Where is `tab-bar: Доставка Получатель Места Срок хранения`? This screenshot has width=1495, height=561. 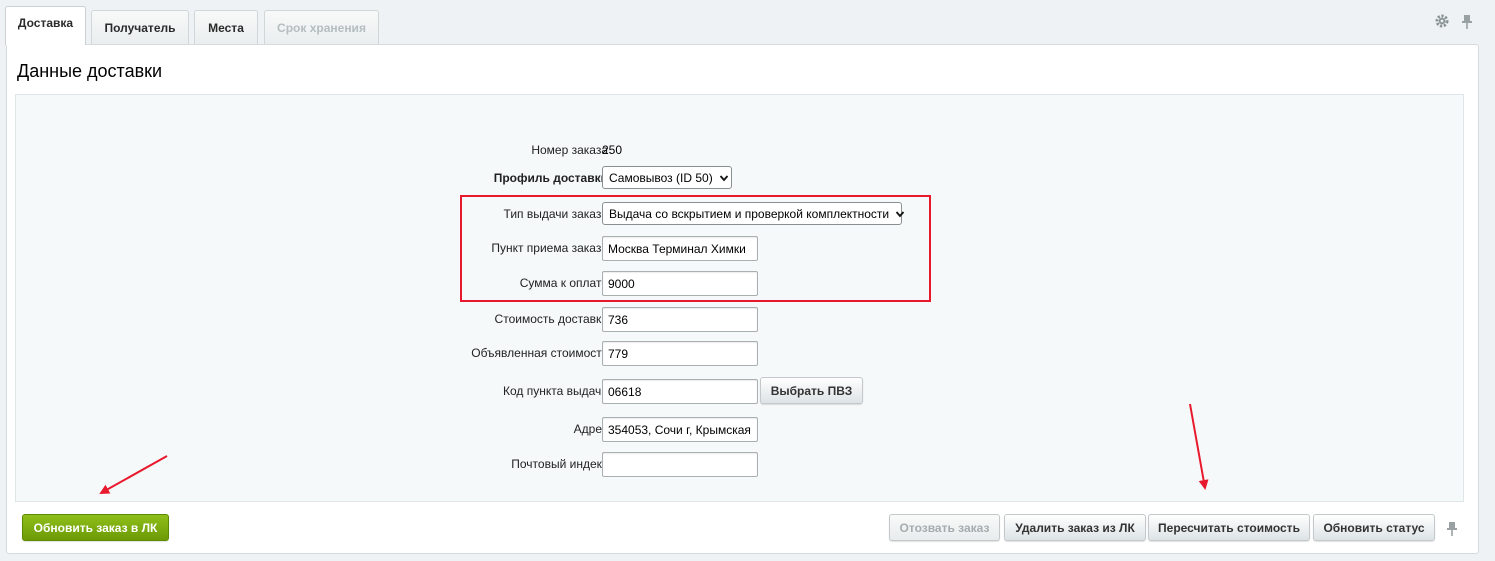 tab-bar: Доставка Получатель Места Срок хранения is located at coordinates (747, 22).